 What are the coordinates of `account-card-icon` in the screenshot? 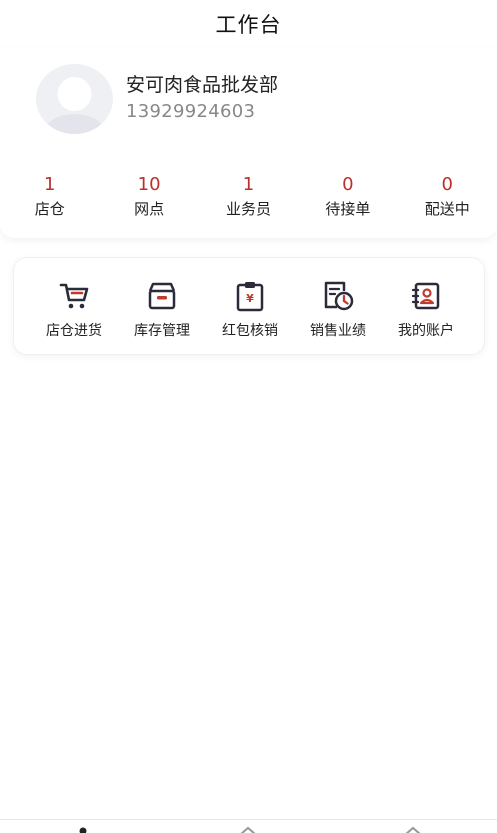 It's located at (425, 296).